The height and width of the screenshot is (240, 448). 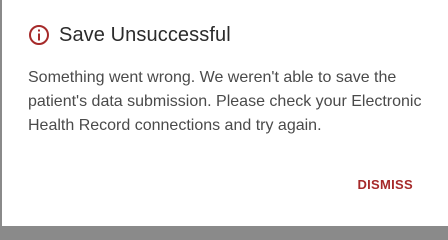 What do you see at coordinates (145, 34) in the screenshot?
I see `dialog-title: Save Unsuccessful` at bounding box center [145, 34].